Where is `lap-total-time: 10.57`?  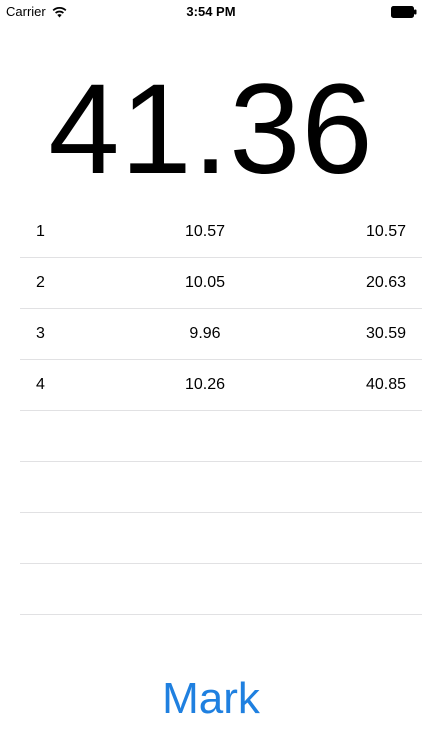
lap-total-time: 10.57 is located at coordinates (385, 231).